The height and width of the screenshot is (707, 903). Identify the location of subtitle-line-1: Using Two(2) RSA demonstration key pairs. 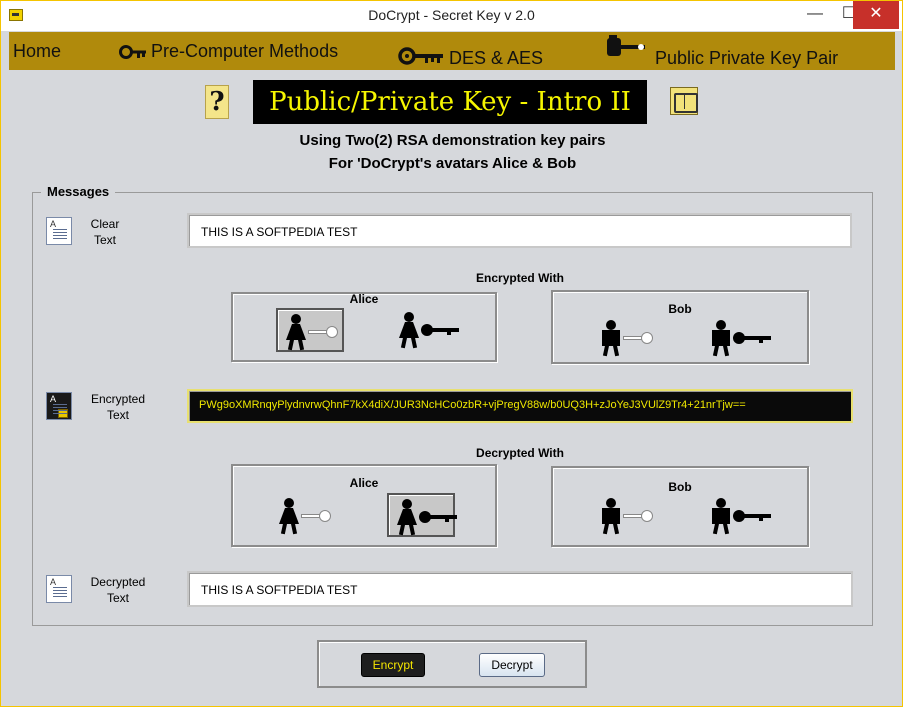
(452, 140).